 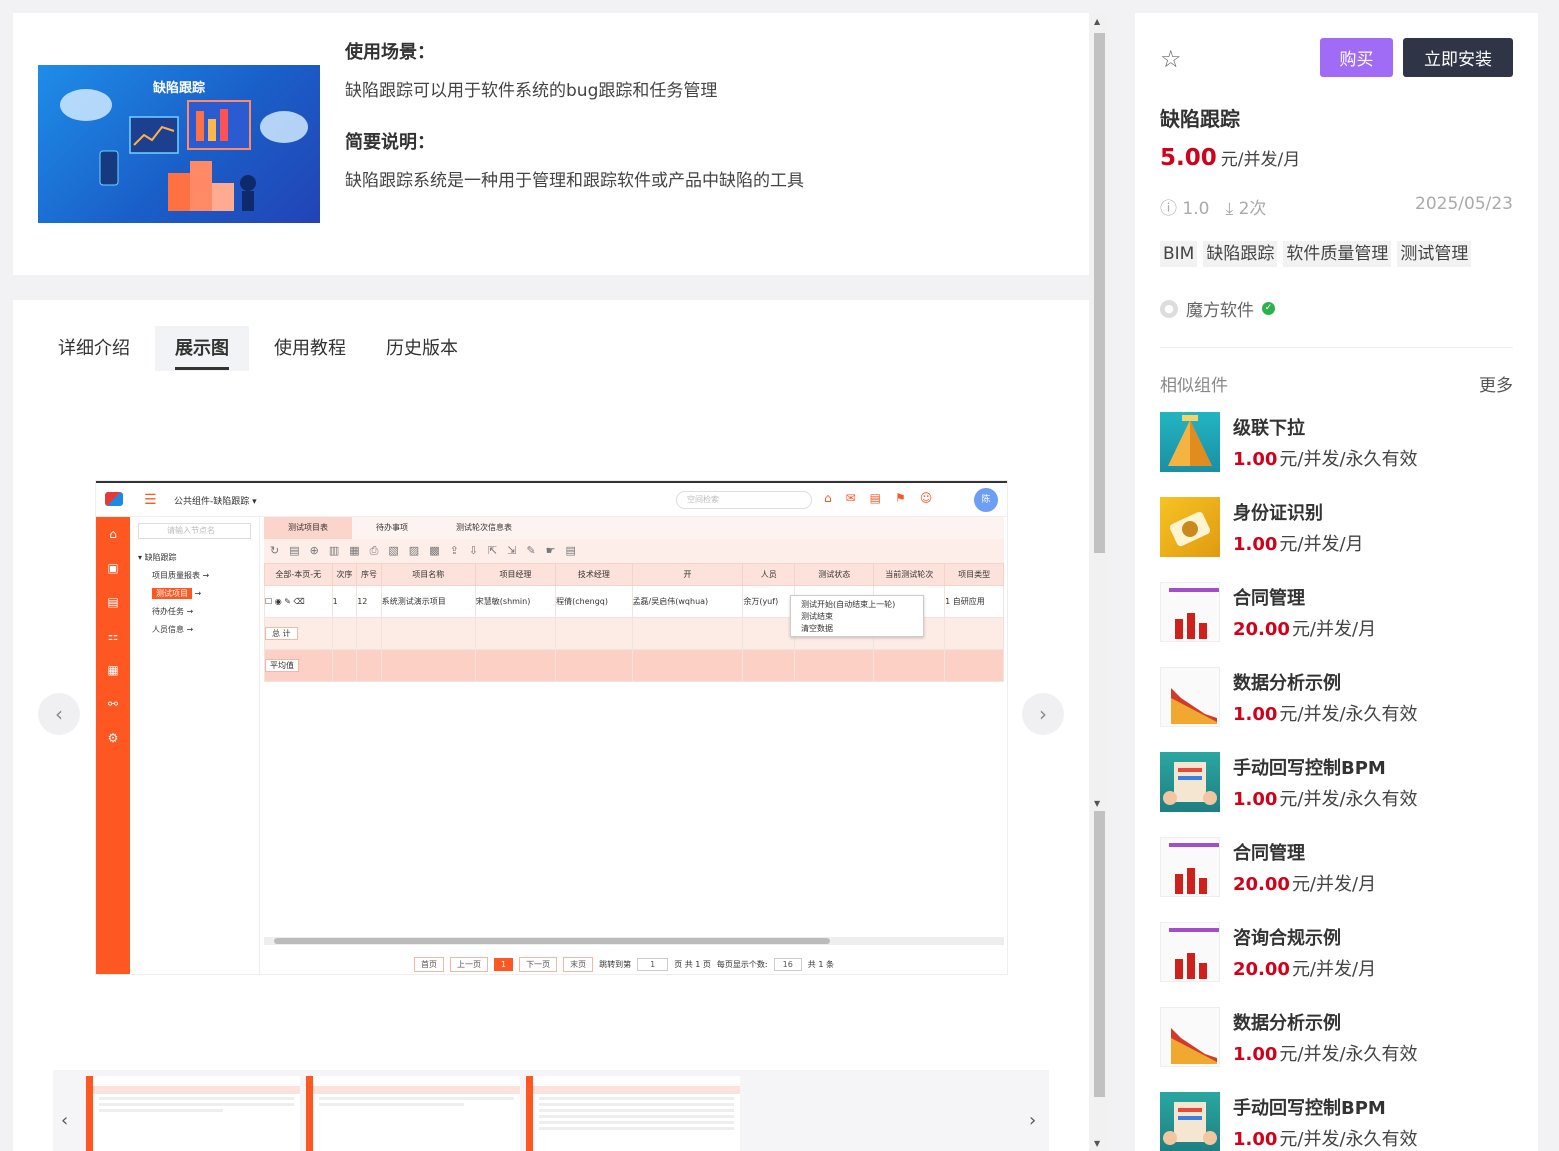 What do you see at coordinates (469, 964) in the screenshot?
I see `shot-pager-btn: 上一页` at bounding box center [469, 964].